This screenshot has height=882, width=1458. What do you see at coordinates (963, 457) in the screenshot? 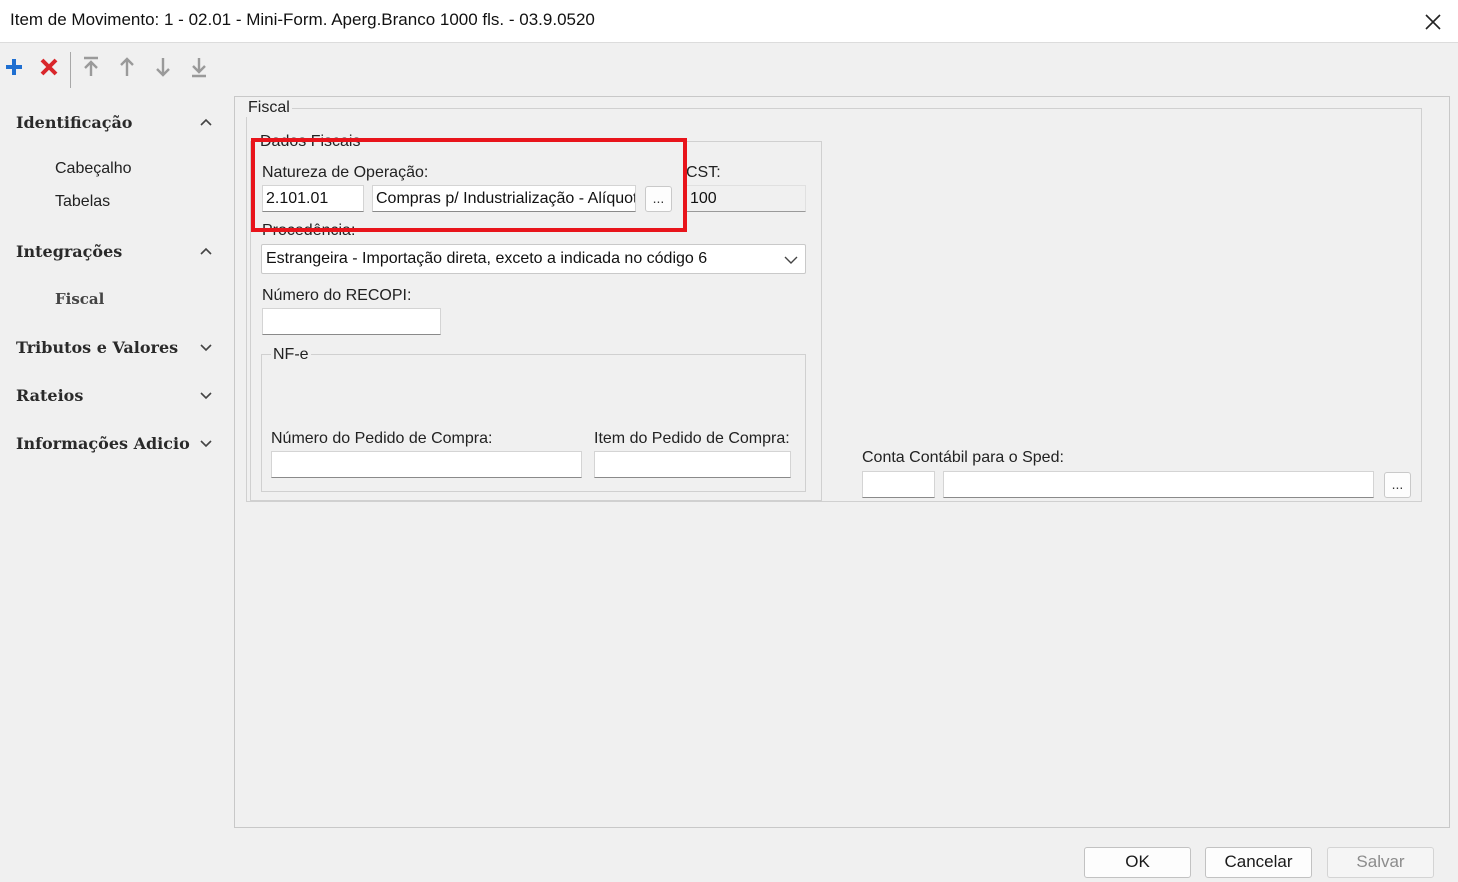
I see `conta-contabil-label: Conta Contábil para o Sped:` at bounding box center [963, 457].